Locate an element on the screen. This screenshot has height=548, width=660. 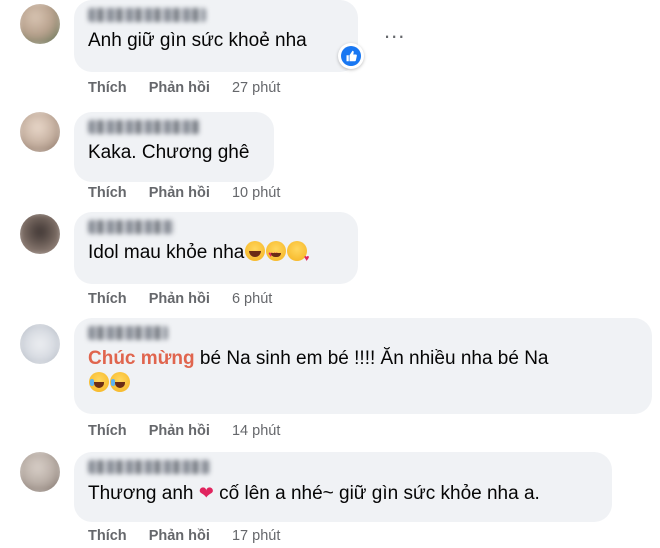
comment-text-body: bé Na sinh em bé !!!! Ăn nhiều nha bé Na is located at coordinates (371, 358).